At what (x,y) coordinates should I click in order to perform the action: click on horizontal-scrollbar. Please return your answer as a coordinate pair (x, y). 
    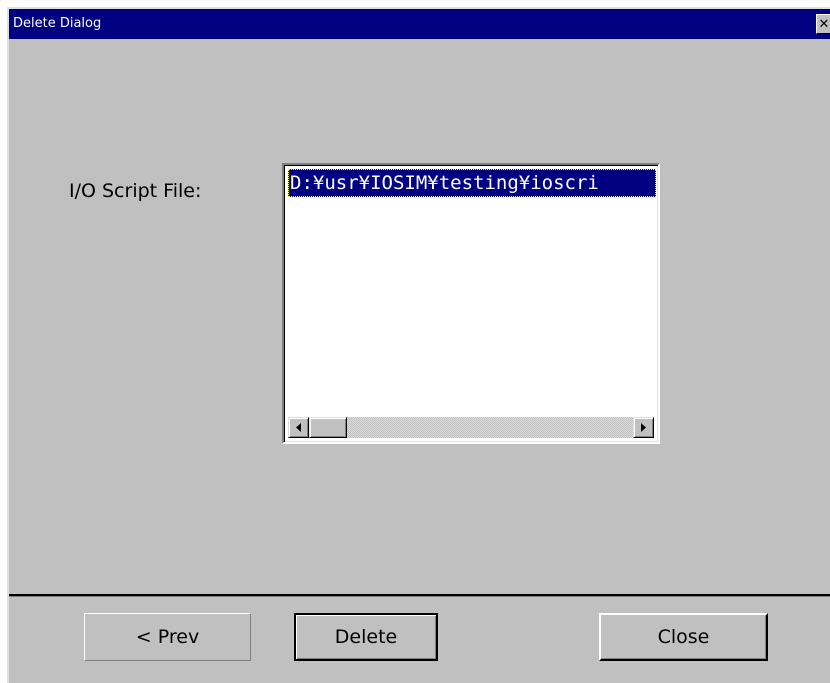
    Looking at the image, I should click on (471, 427).